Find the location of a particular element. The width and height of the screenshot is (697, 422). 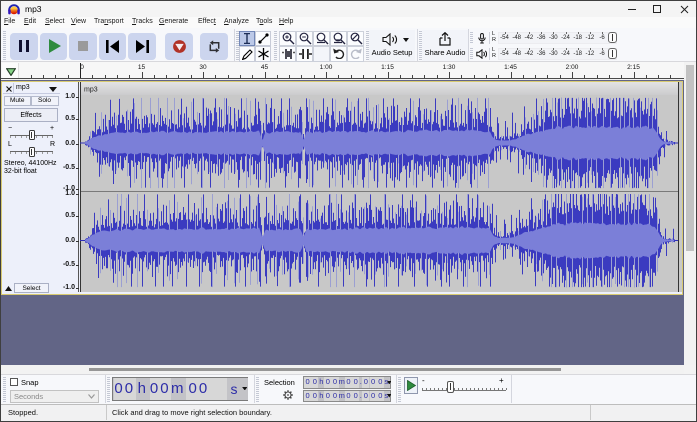

svg-text: mp3 is located at coordinates (91, 90).